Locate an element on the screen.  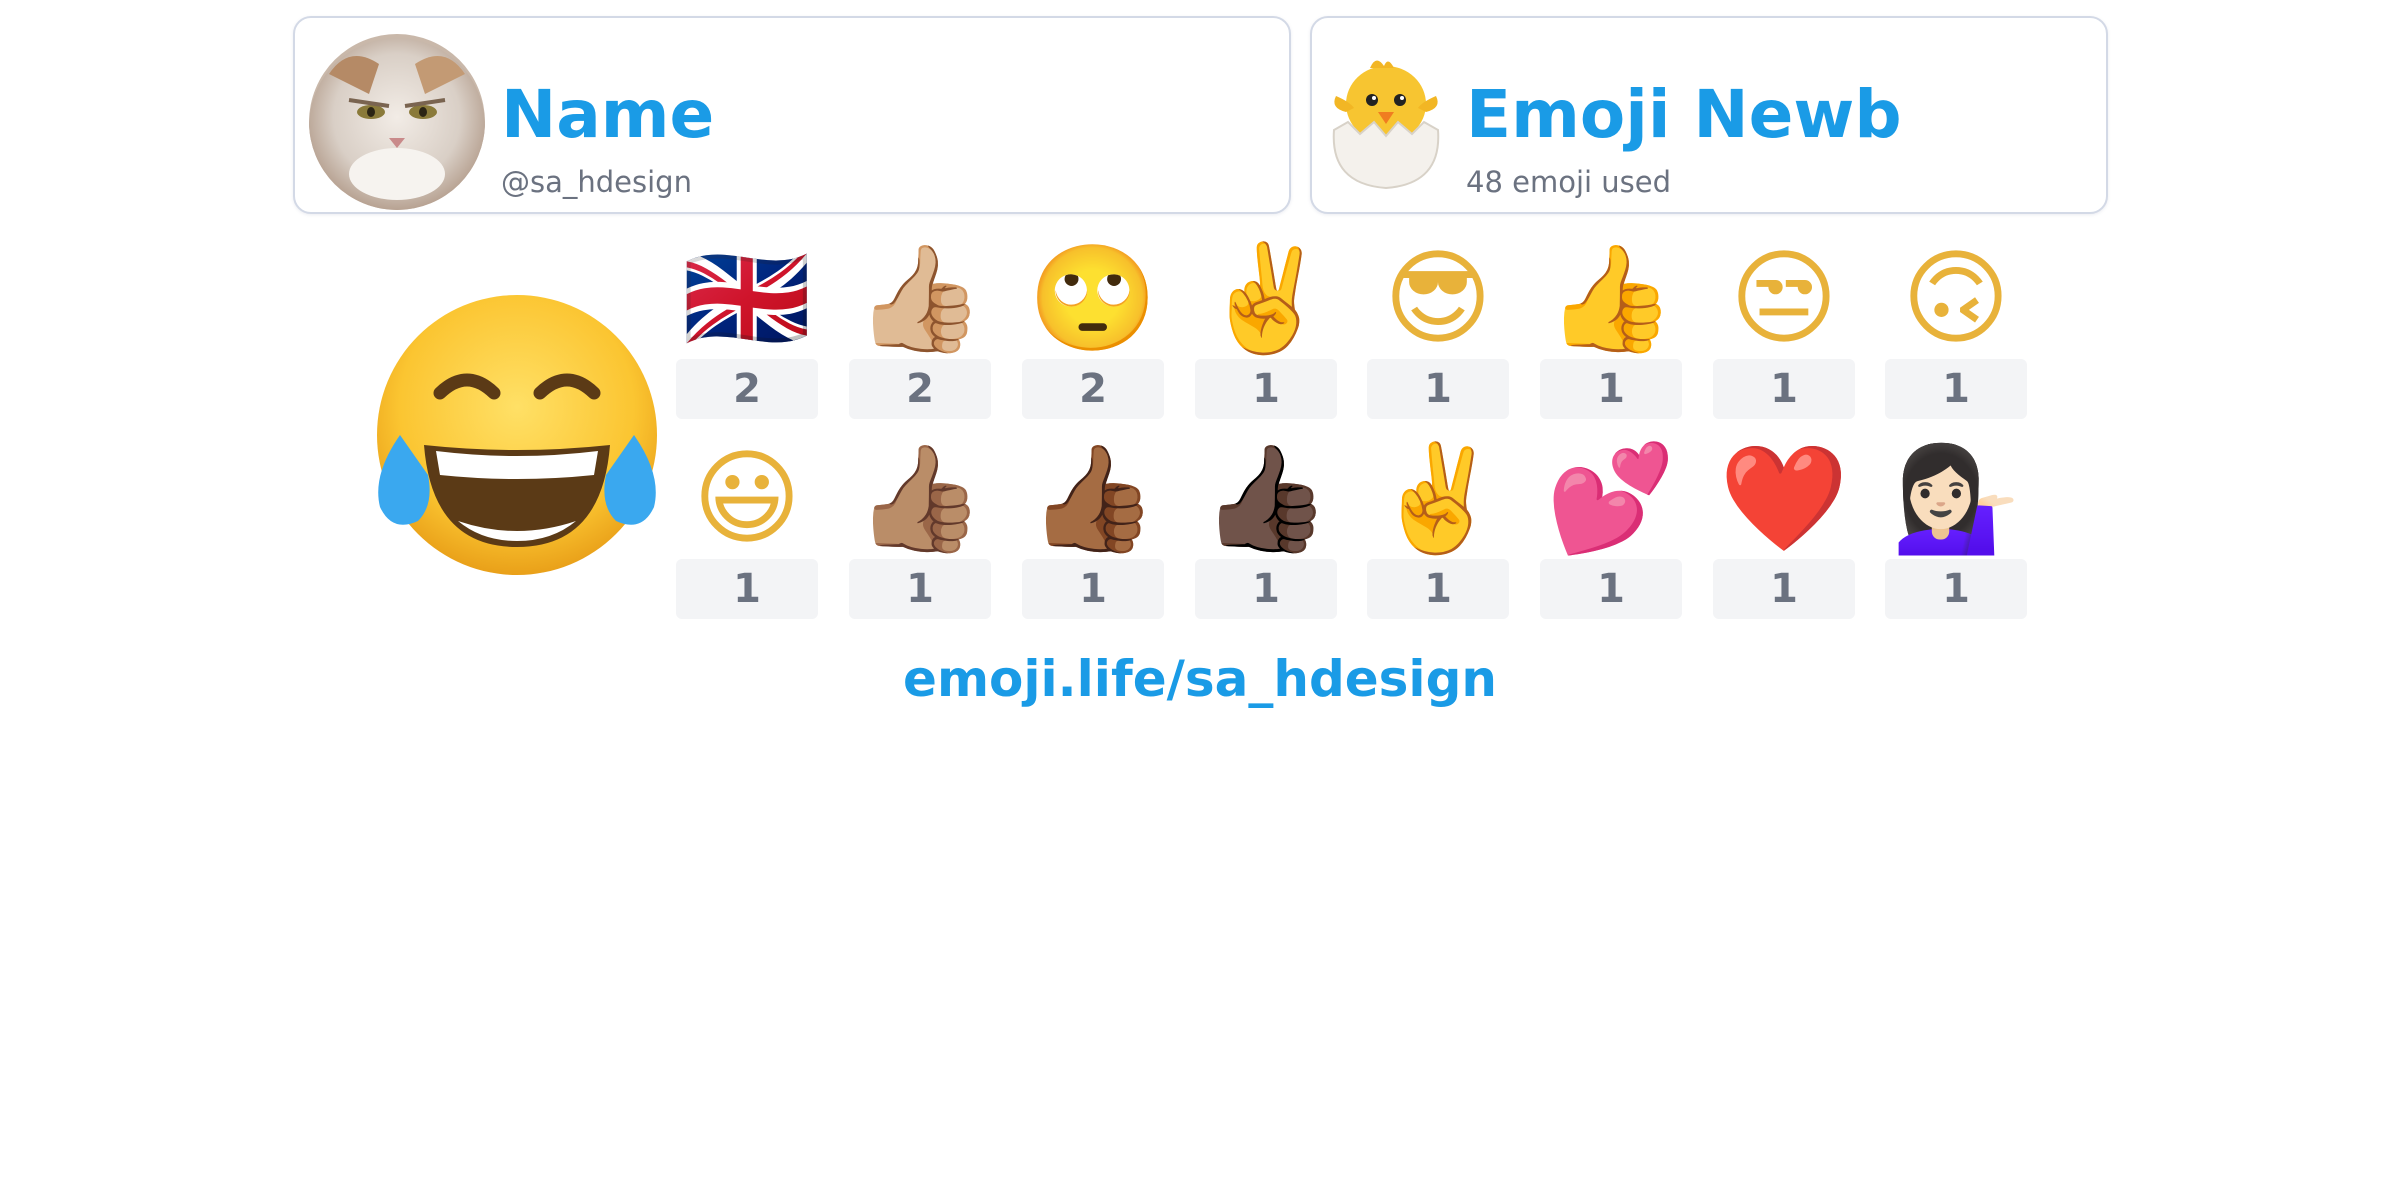
emoji-tile: 🙃 1 is located at coordinates (1956, 332).